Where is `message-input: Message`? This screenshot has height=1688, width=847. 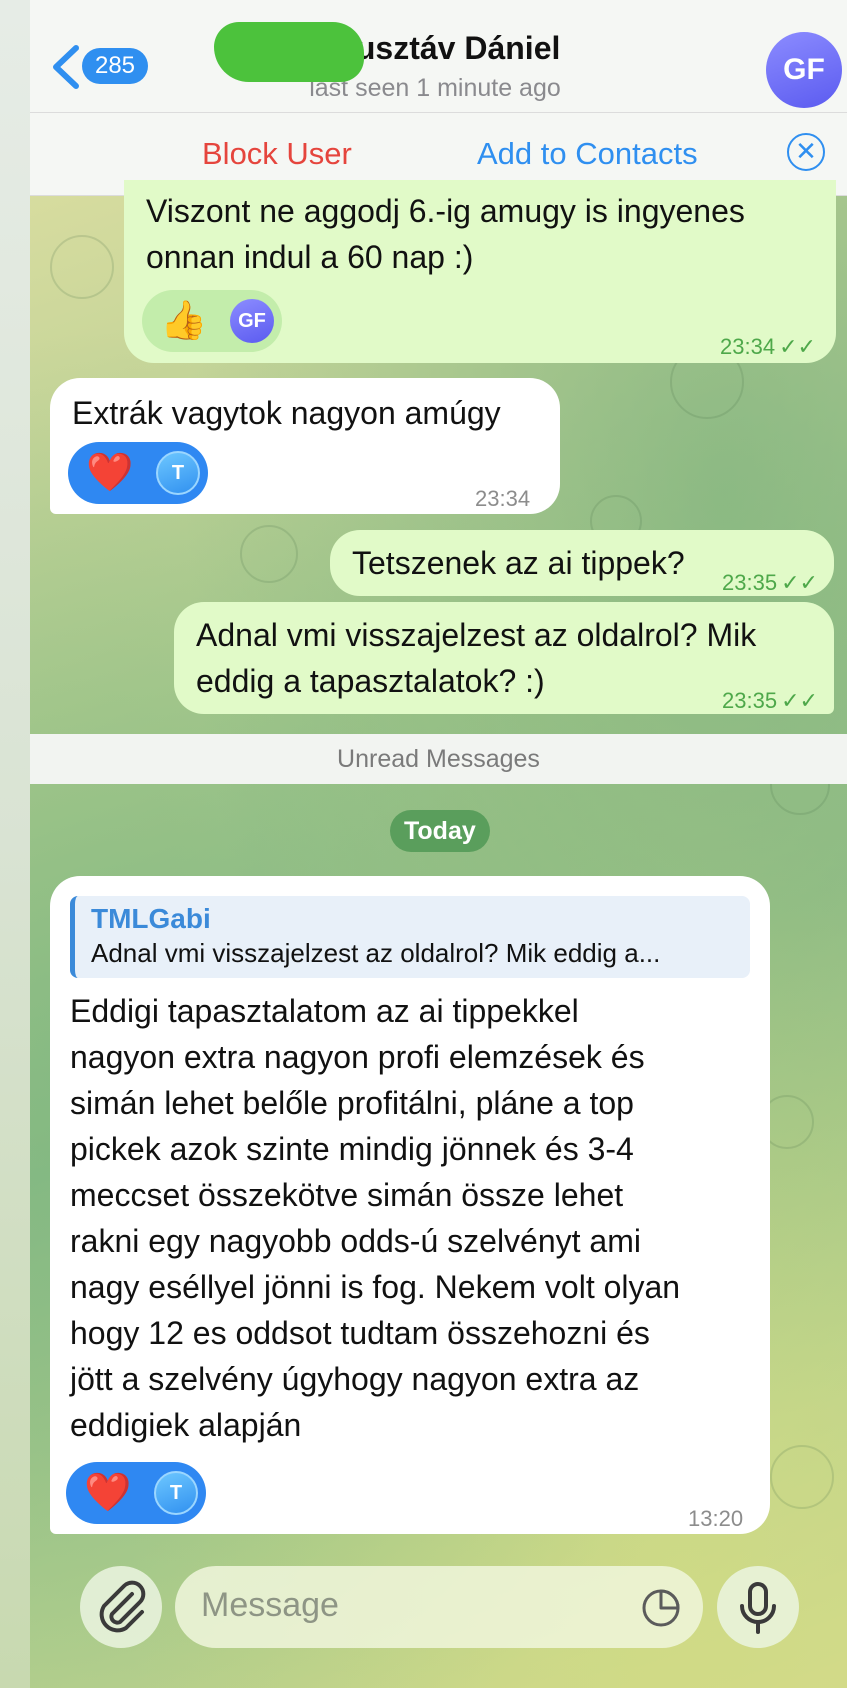 message-input: Message is located at coordinates (439, 1607).